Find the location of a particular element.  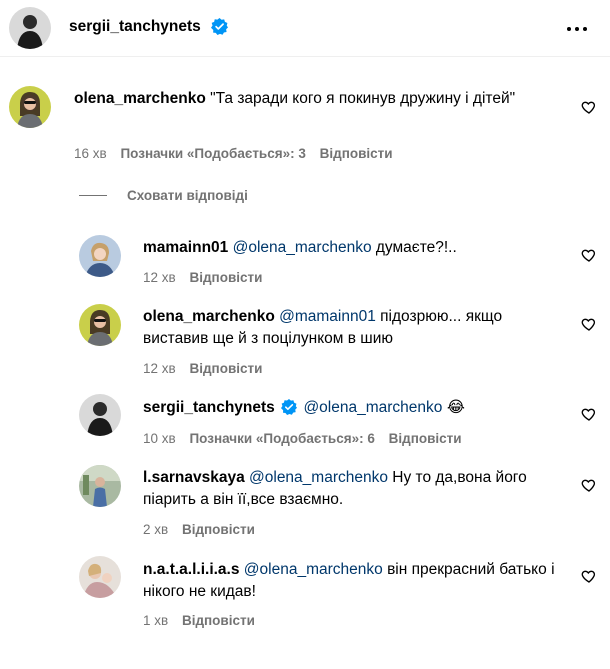

reply-username: l.sarnavskaya is located at coordinates (194, 477).